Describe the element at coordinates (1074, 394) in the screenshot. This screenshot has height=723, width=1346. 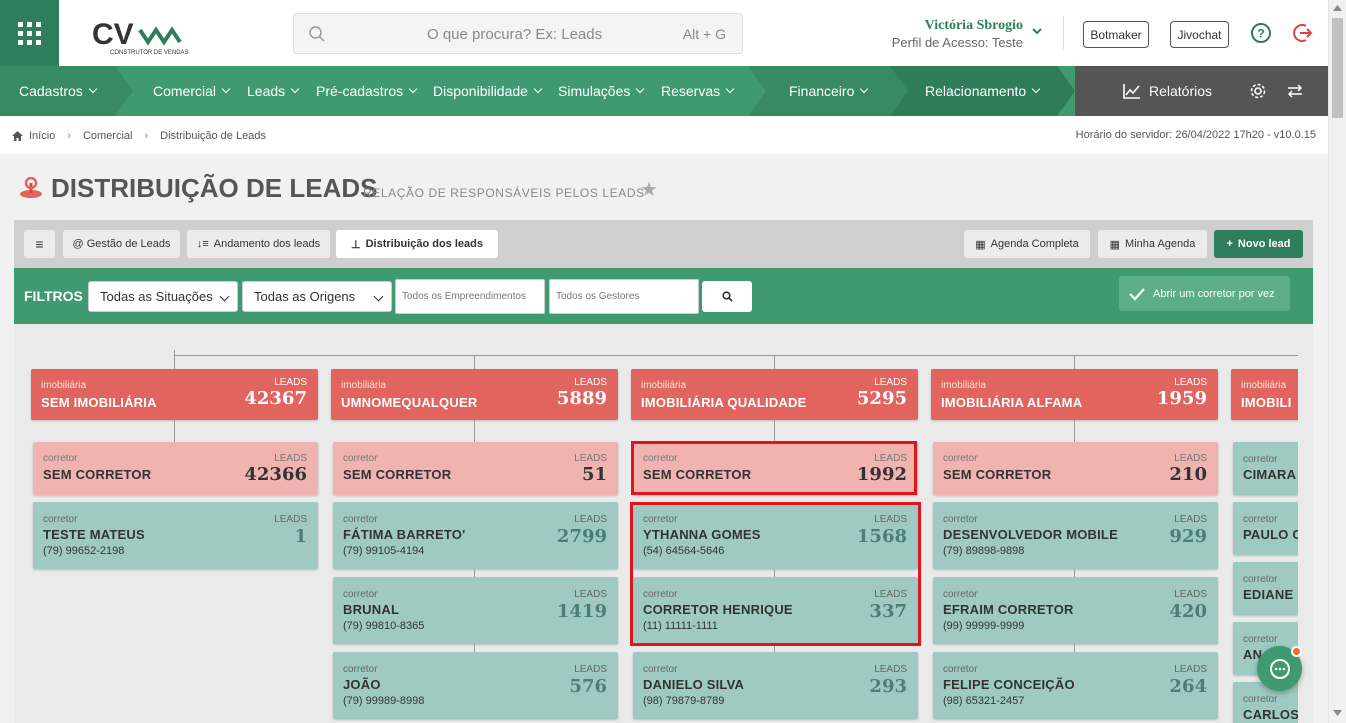
I see `imobiliaria-card: imobiliária IMOBILIÁRIA ALFAMA LEADS 1959` at that location.